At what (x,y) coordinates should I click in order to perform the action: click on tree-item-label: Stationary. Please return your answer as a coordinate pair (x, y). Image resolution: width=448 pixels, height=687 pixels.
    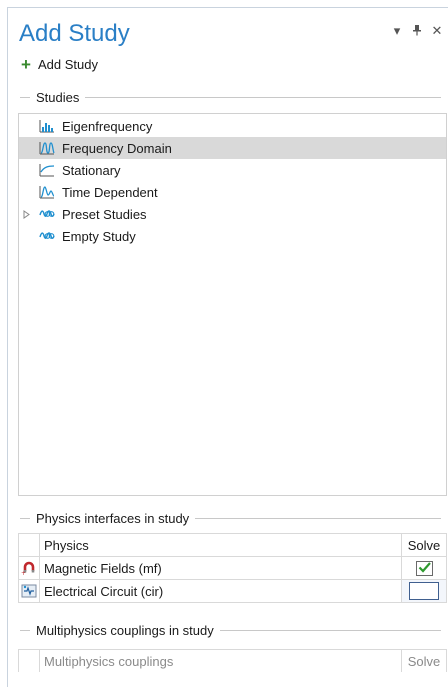
    Looking at the image, I should click on (91, 170).